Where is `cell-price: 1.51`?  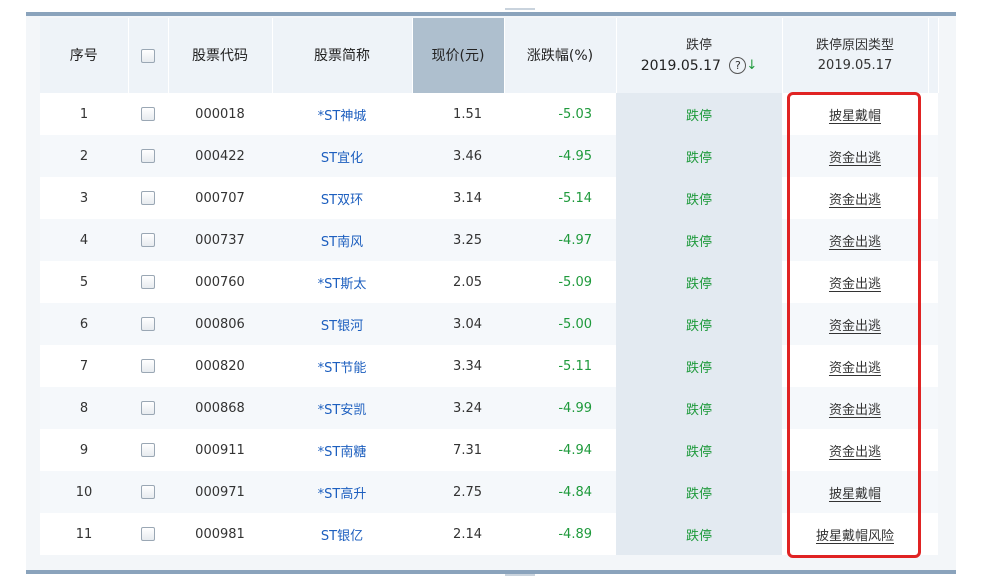
cell-price: 1.51 is located at coordinates (458, 114).